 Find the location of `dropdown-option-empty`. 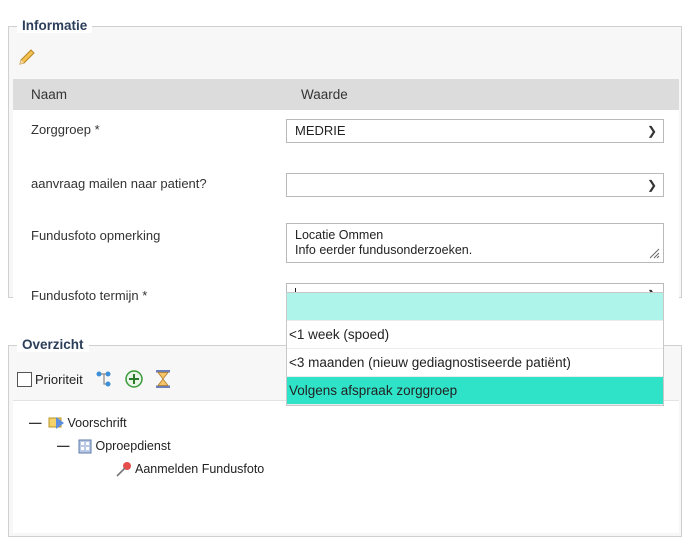

dropdown-option-empty is located at coordinates (475, 307).